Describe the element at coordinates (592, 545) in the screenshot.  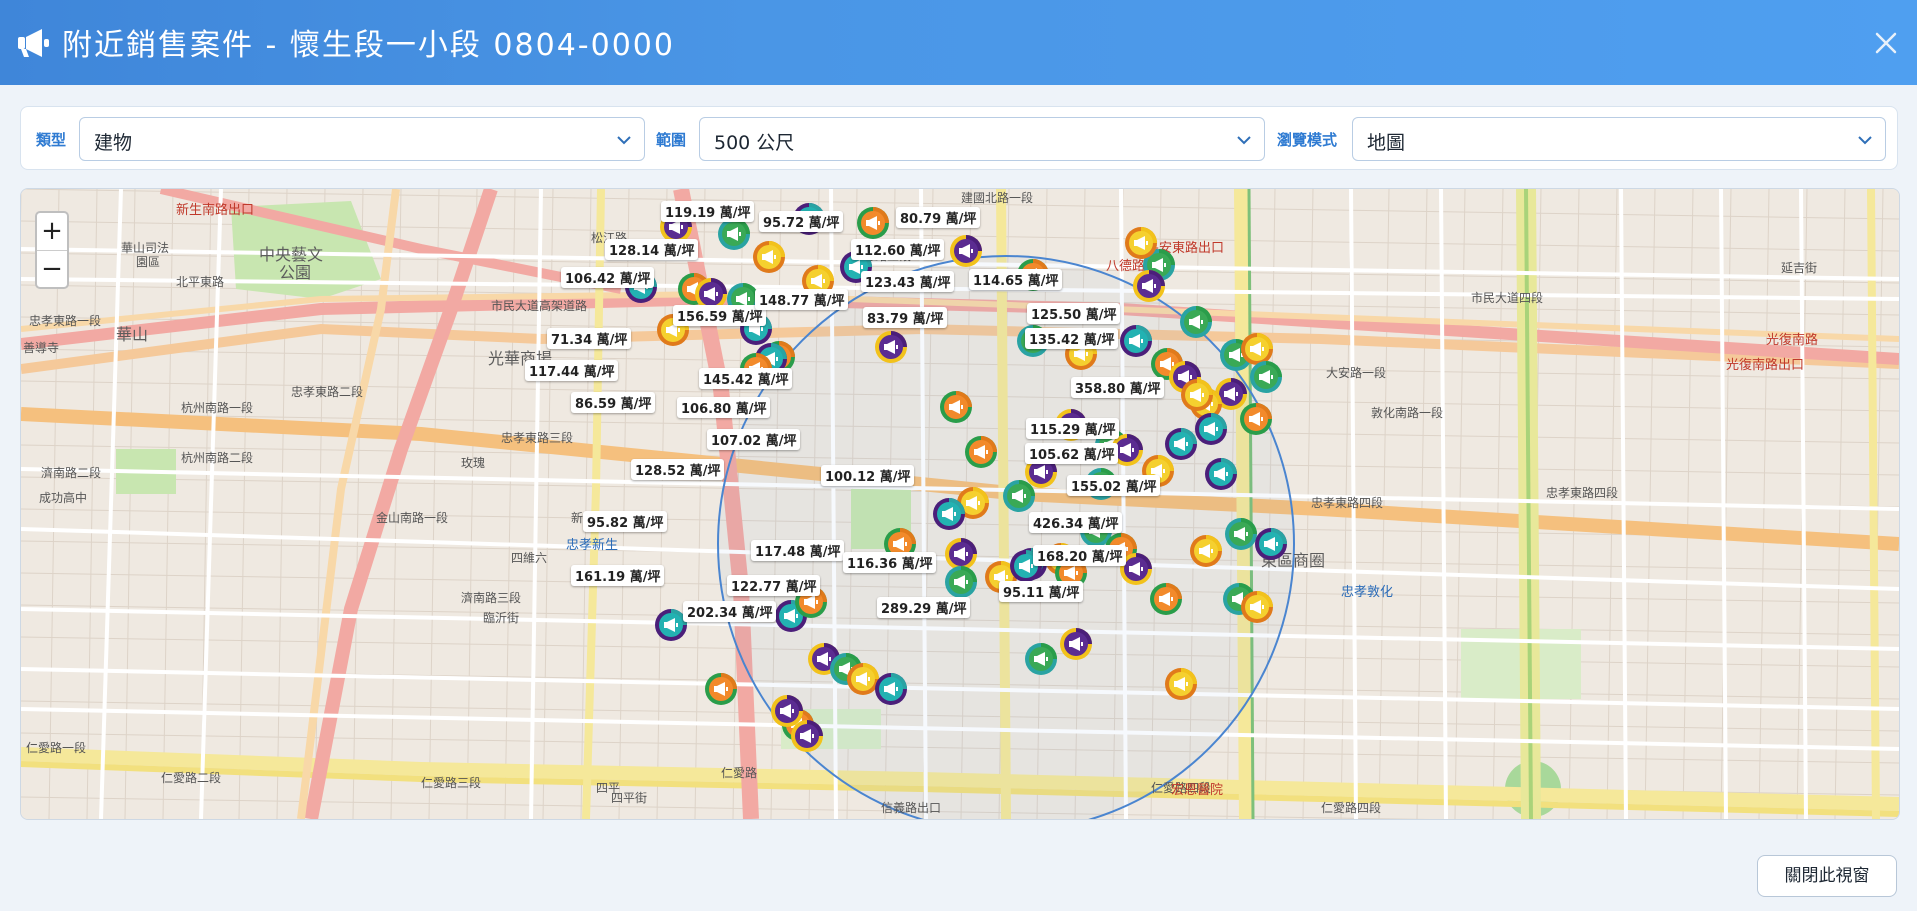
I see `map-place-label: 忠孝新生` at that location.